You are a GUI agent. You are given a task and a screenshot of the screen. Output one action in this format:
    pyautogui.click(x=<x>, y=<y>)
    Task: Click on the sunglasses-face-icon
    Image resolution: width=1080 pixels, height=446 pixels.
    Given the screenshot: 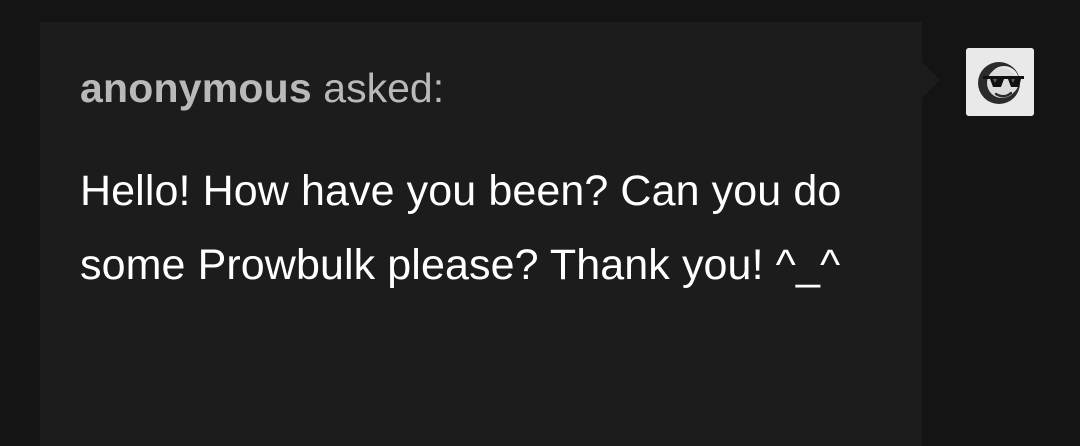 What is the action you would take?
    pyautogui.click(x=1000, y=82)
    